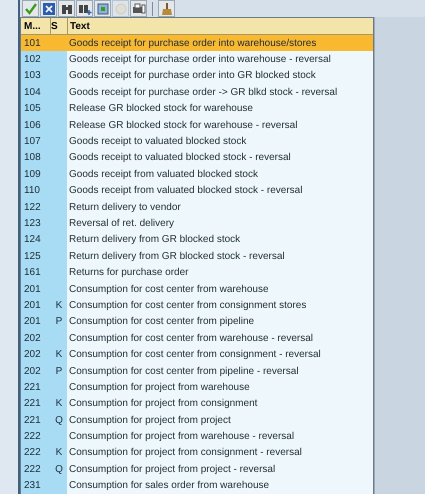  What do you see at coordinates (129, 272) in the screenshot?
I see `table-cell-text: Returns for purchase order` at bounding box center [129, 272].